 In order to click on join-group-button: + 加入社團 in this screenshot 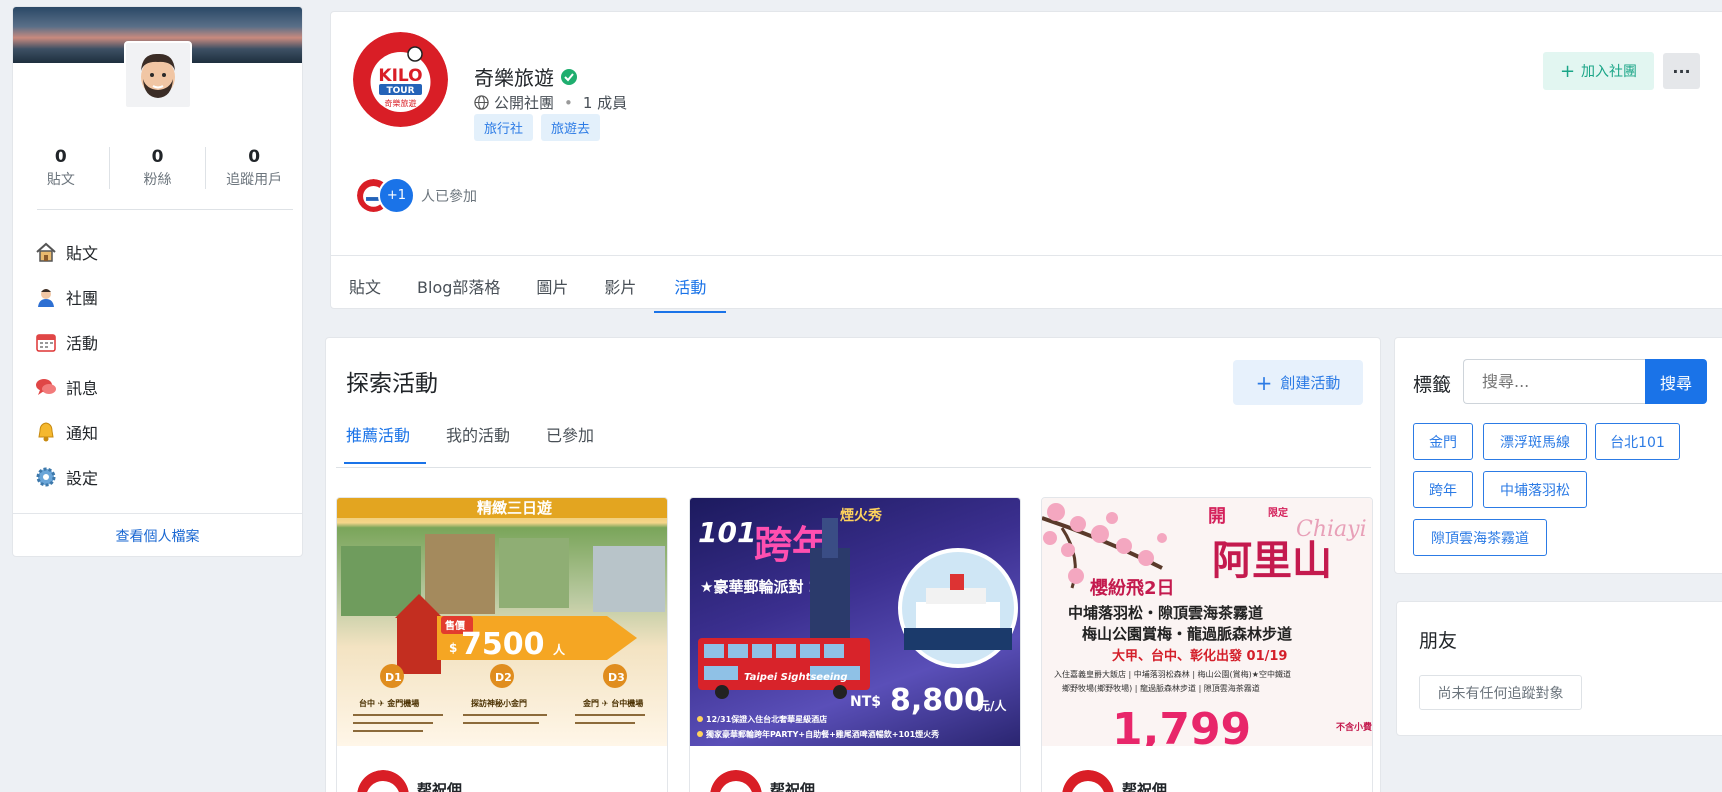, I will do `click(1598, 71)`.